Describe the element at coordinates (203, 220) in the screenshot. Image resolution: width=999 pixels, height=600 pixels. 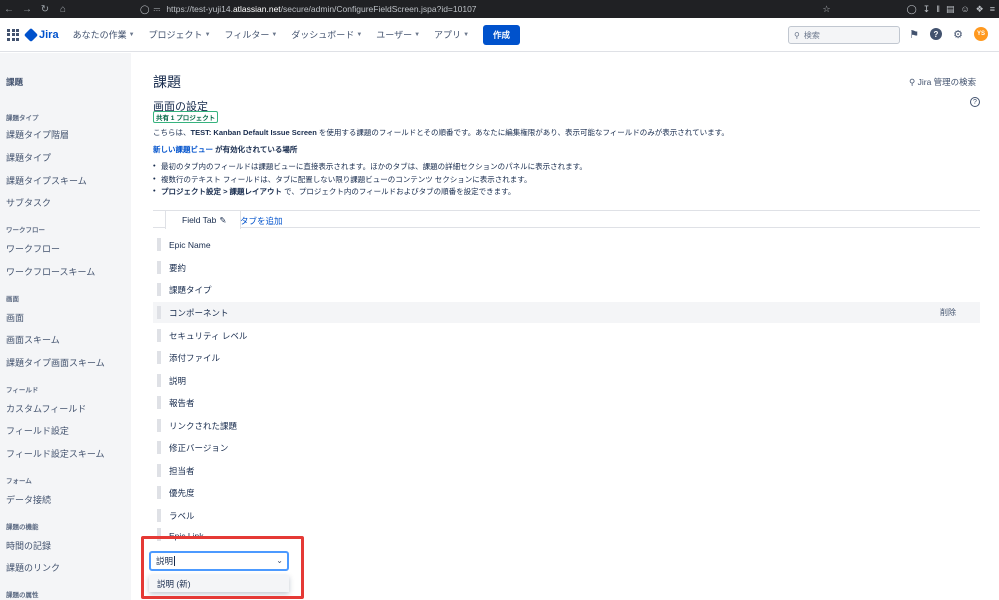
I see `tab-field-tab: Field Tab ✎` at that location.